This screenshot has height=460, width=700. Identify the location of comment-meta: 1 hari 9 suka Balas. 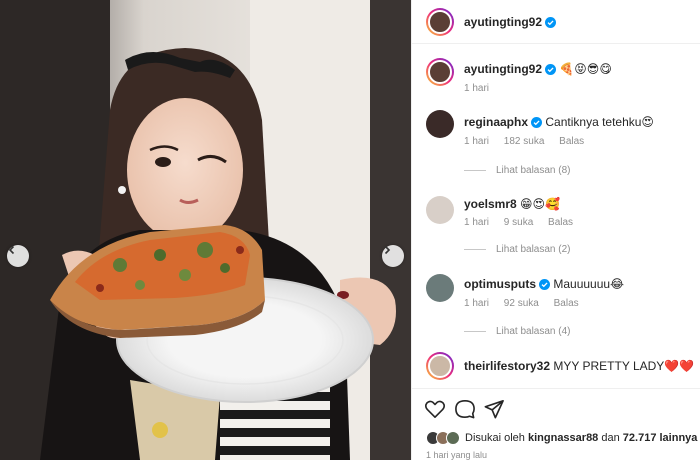
(524, 222).